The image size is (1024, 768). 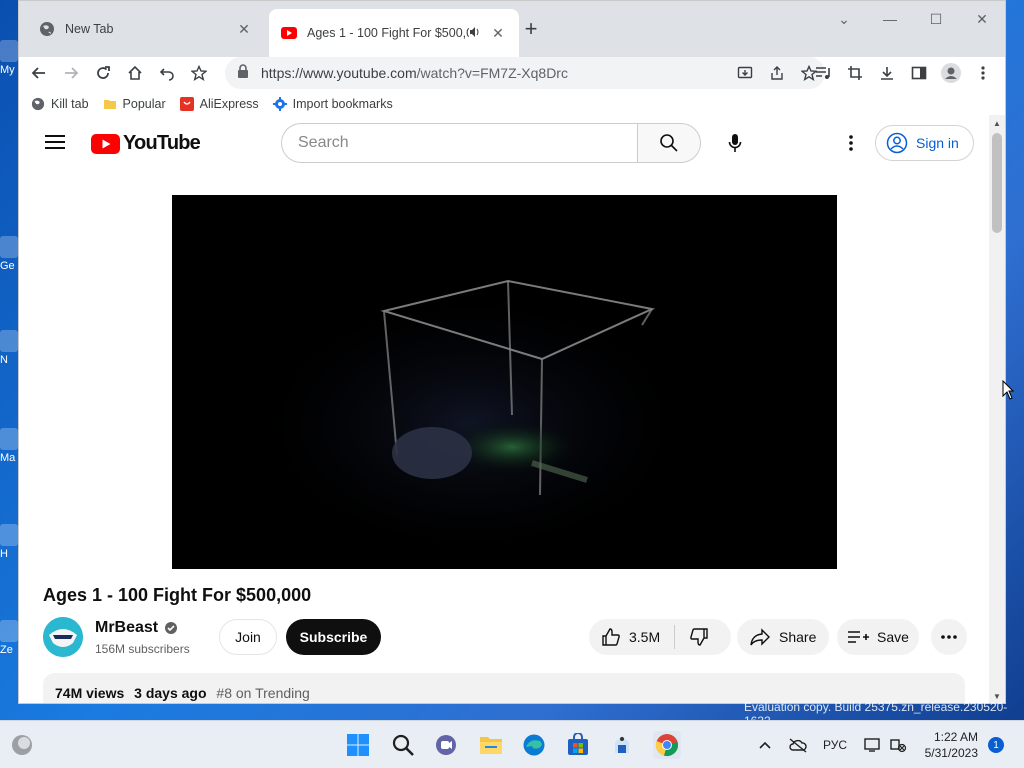 What do you see at coordinates (997, 183) in the screenshot?
I see `scrollbar-thumb` at bounding box center [997, 183].